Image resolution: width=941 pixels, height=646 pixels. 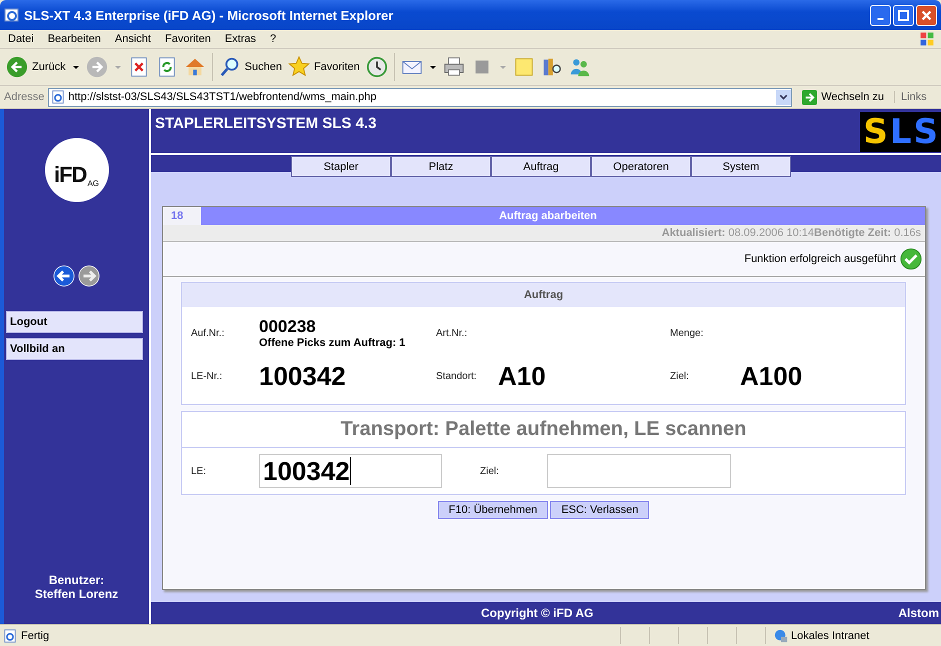 What do you see at coordinates (741, 166) in the screenshot?
I see `nav-tab: System` at bounding box center [741, 166].